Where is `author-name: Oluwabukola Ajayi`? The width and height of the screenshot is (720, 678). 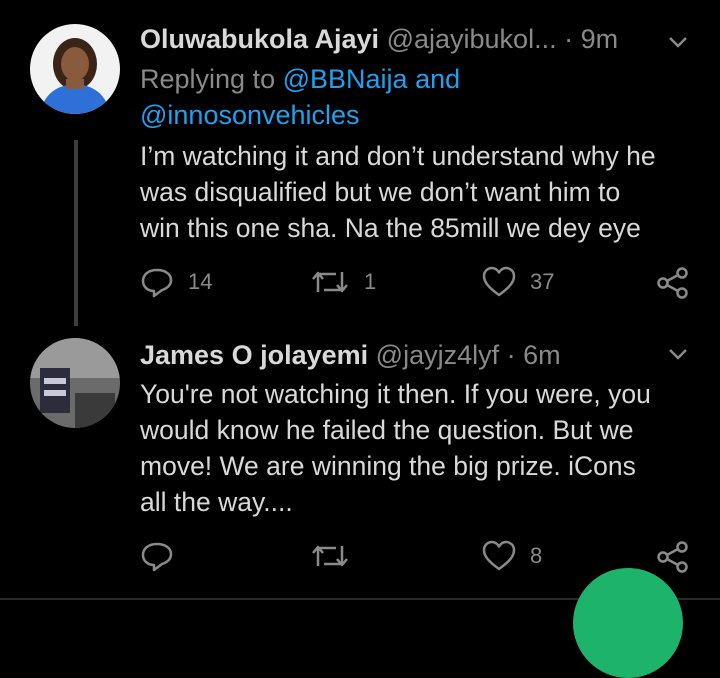 author-name: Oluwabukola Ajayi is located at coordinates (259, 39).